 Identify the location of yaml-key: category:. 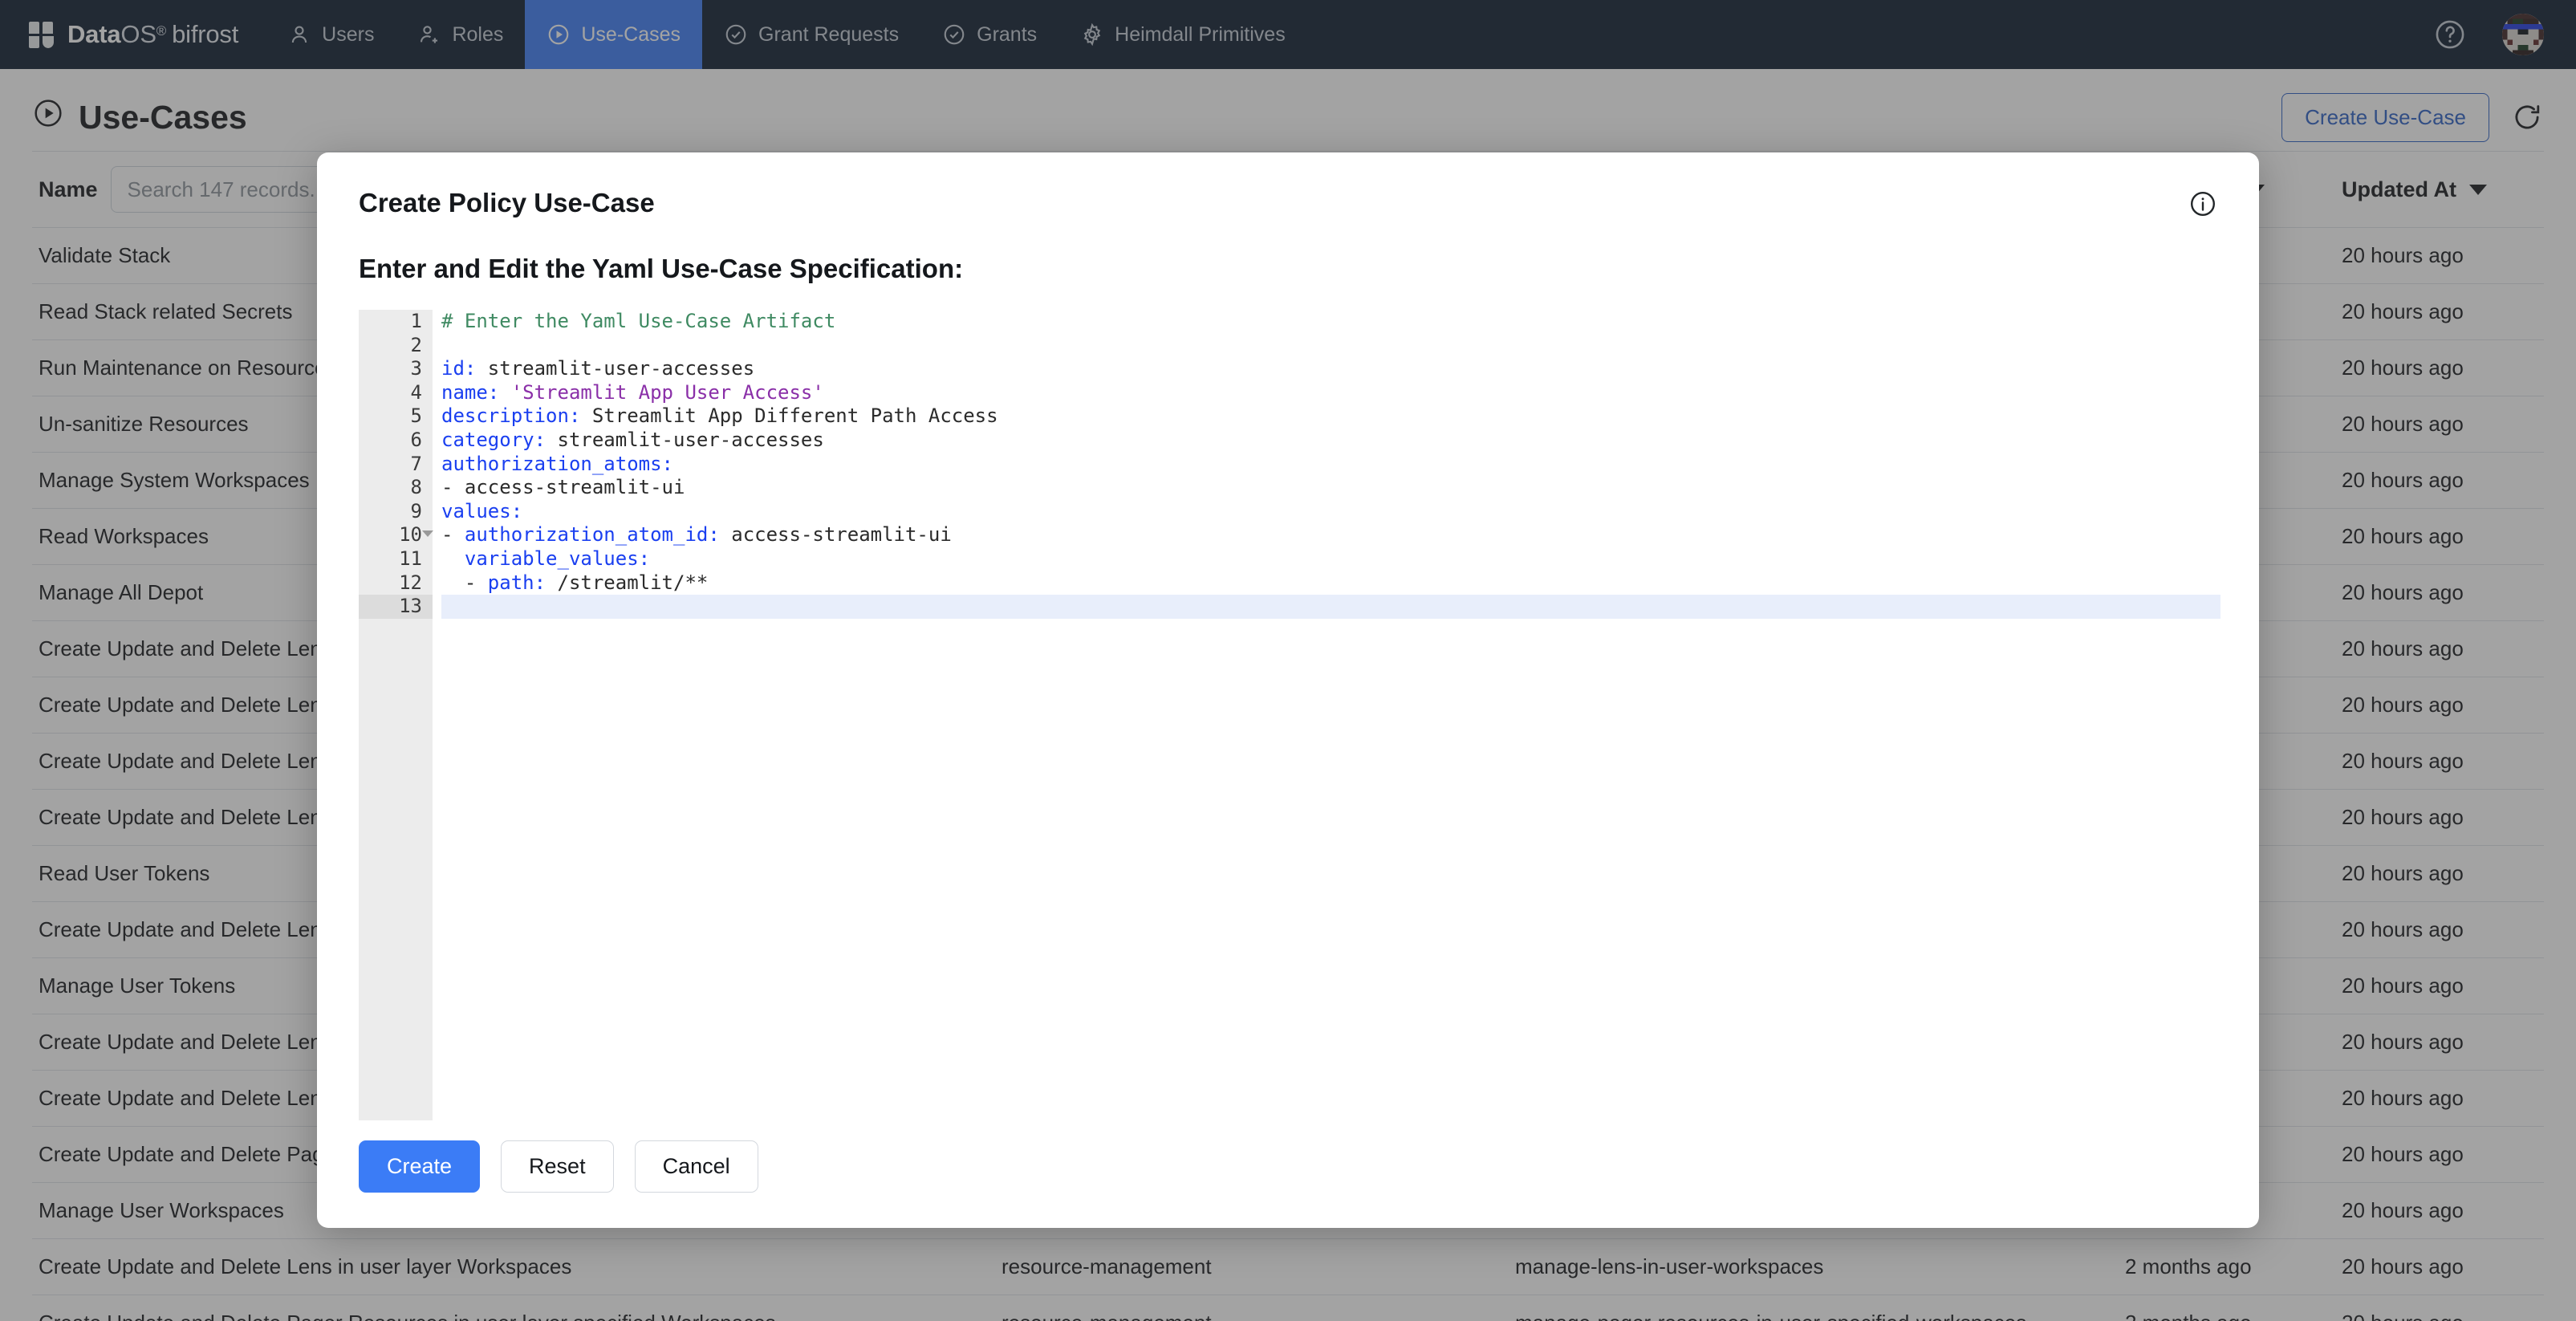
(494, 440).